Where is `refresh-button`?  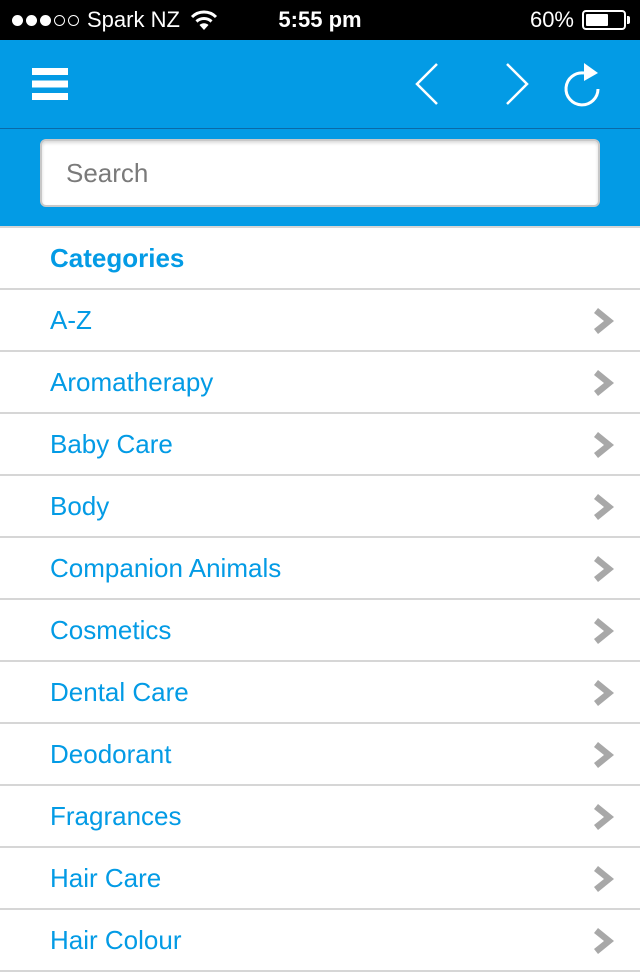
refresh-button is located at coordinates (584, 84).